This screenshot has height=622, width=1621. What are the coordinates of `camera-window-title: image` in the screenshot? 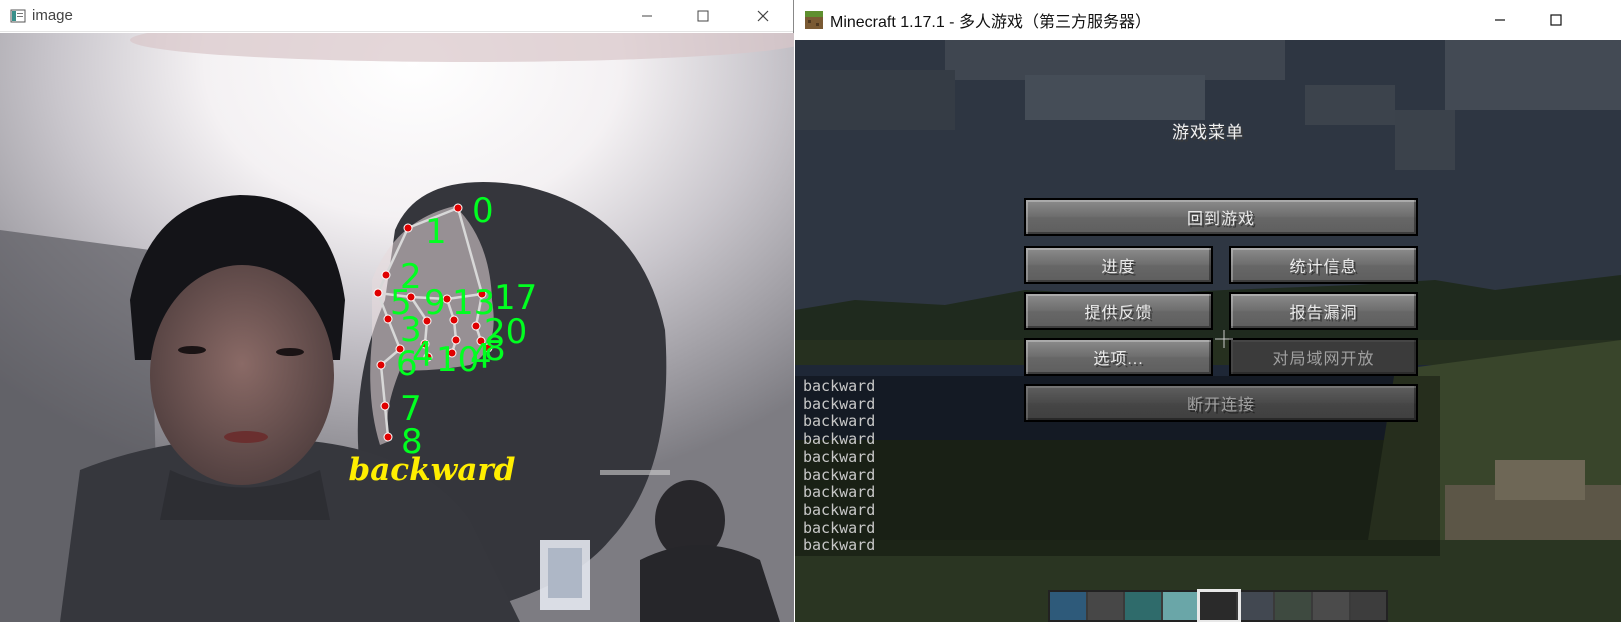 It's located at (52, 15).